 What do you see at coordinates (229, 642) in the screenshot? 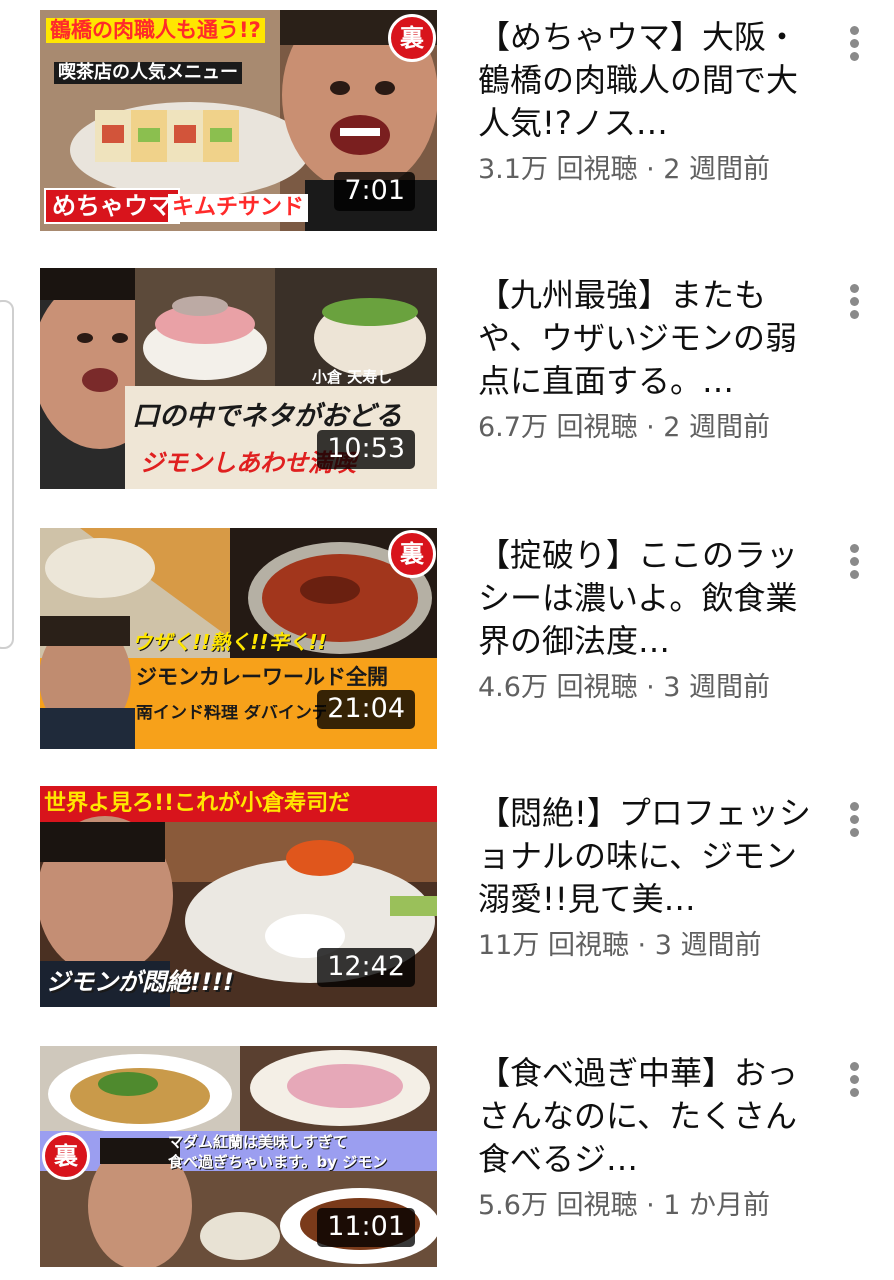
I see `thumbnail-caption: ウザく!!熱く!!辛く!!` at bounding box center [229, 642].